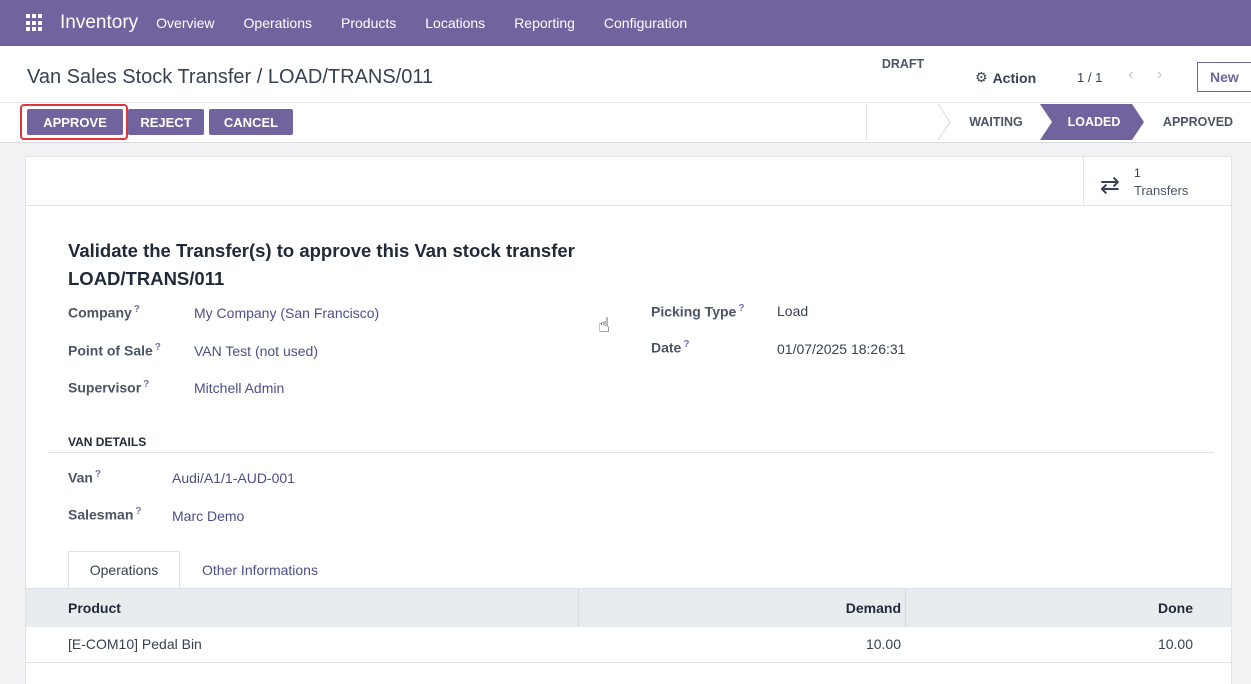  I want to click on approve-highlight-box, so click(74, 122).